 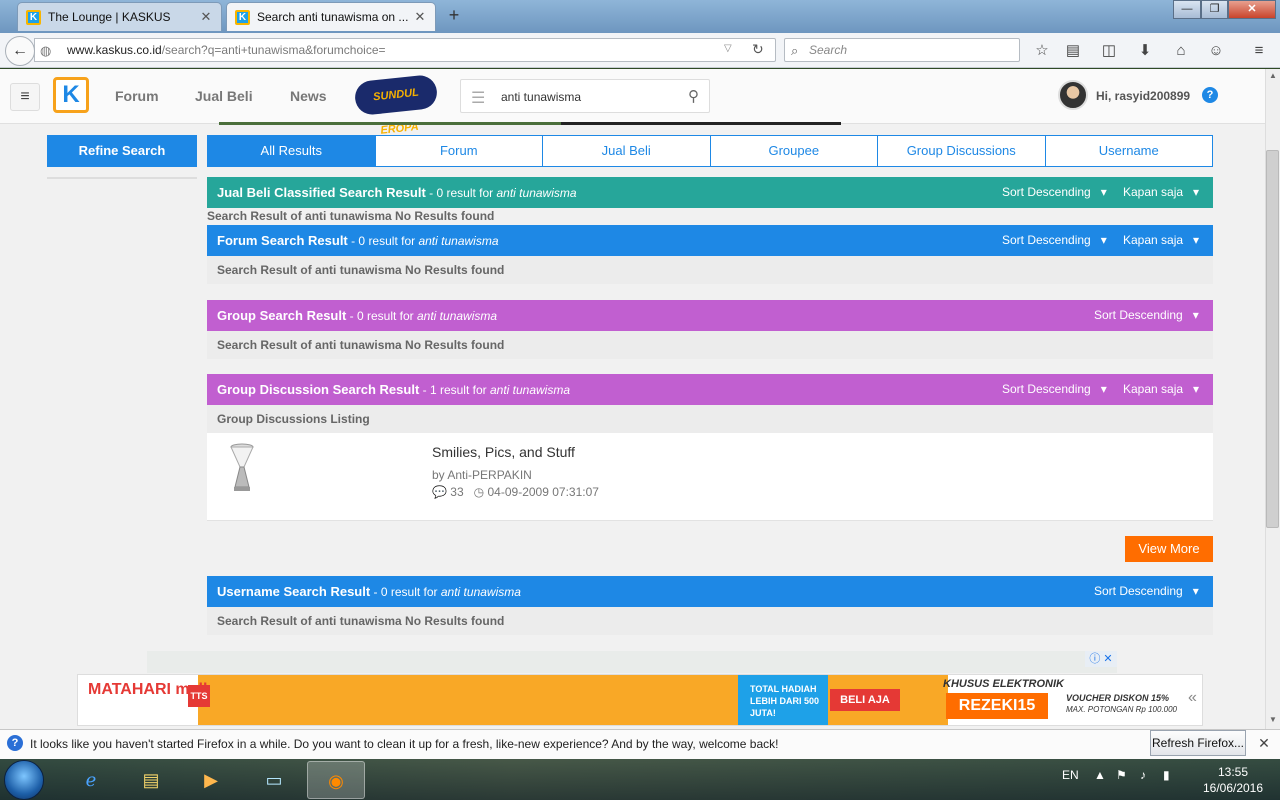 What do you see at coordinates (1101, 659) in the screenshot?
I see `ad-close-button: ⓘ ✕` at bounding box center [1101, 659].